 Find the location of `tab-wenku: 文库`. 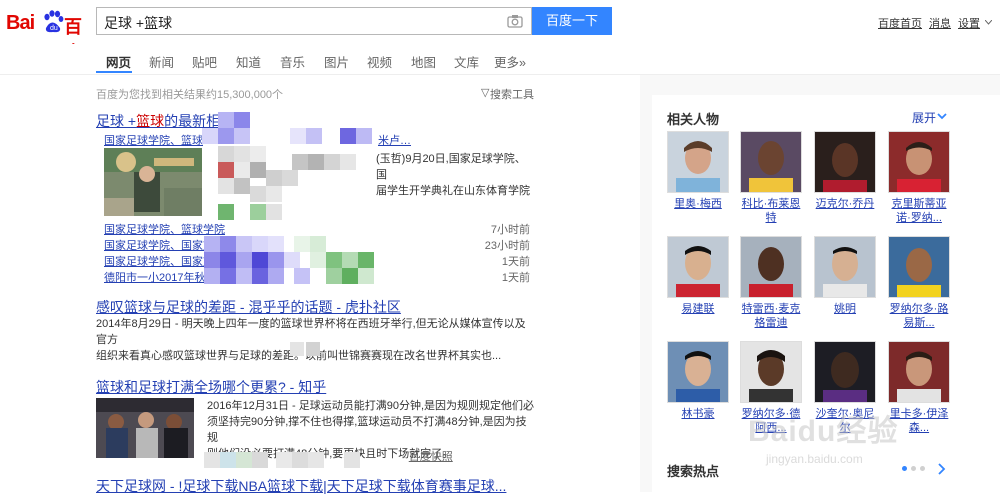

tab-wenku: 文库 is located at coordinates (466, 61).